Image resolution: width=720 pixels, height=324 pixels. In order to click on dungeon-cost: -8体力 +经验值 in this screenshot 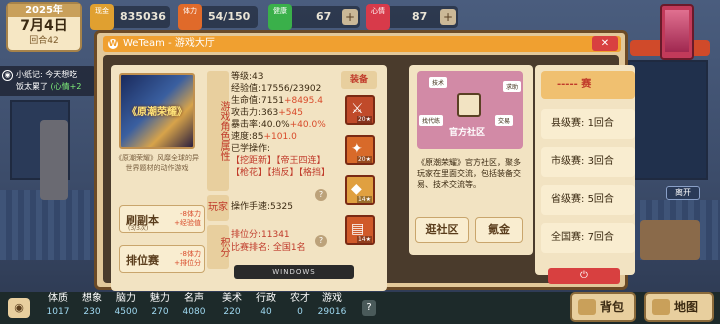, I will do `click(187, 218)`.